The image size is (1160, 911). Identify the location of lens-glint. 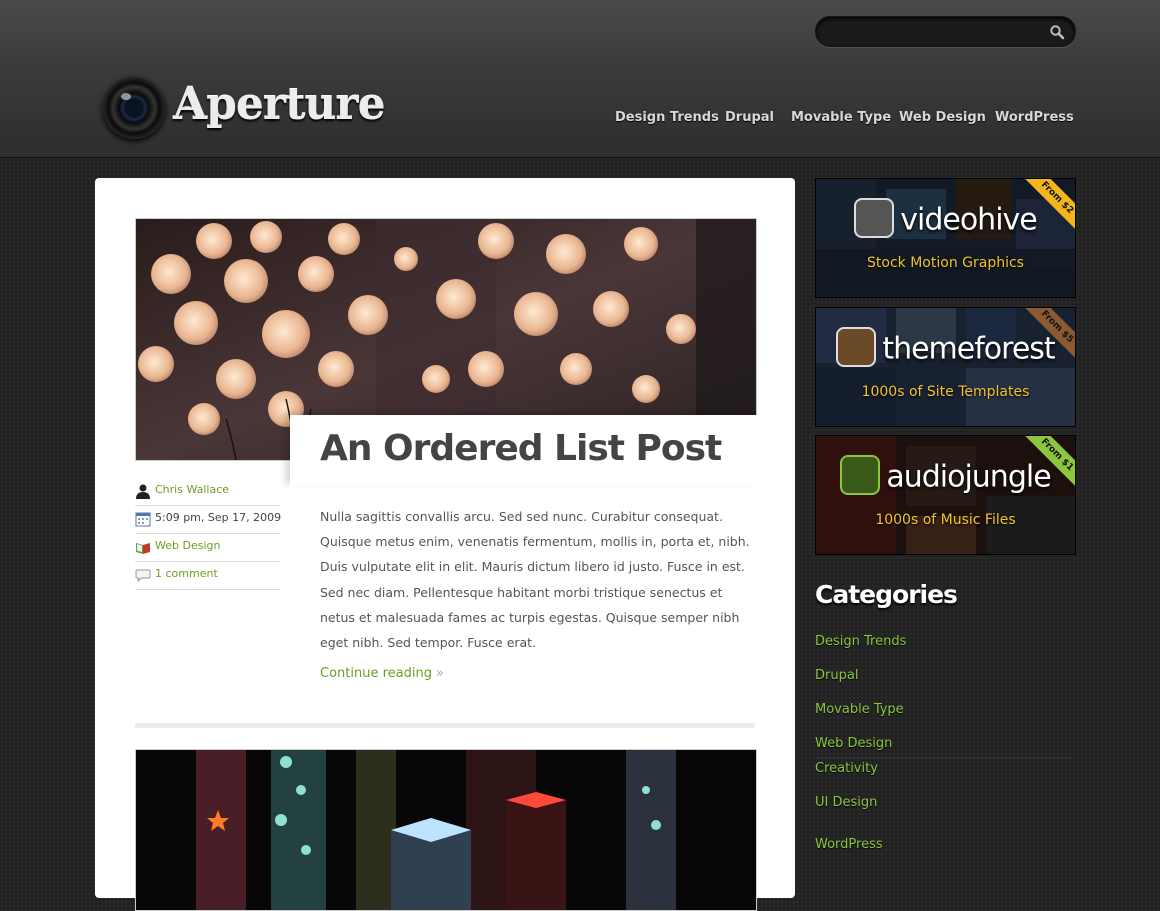
(126, 96).